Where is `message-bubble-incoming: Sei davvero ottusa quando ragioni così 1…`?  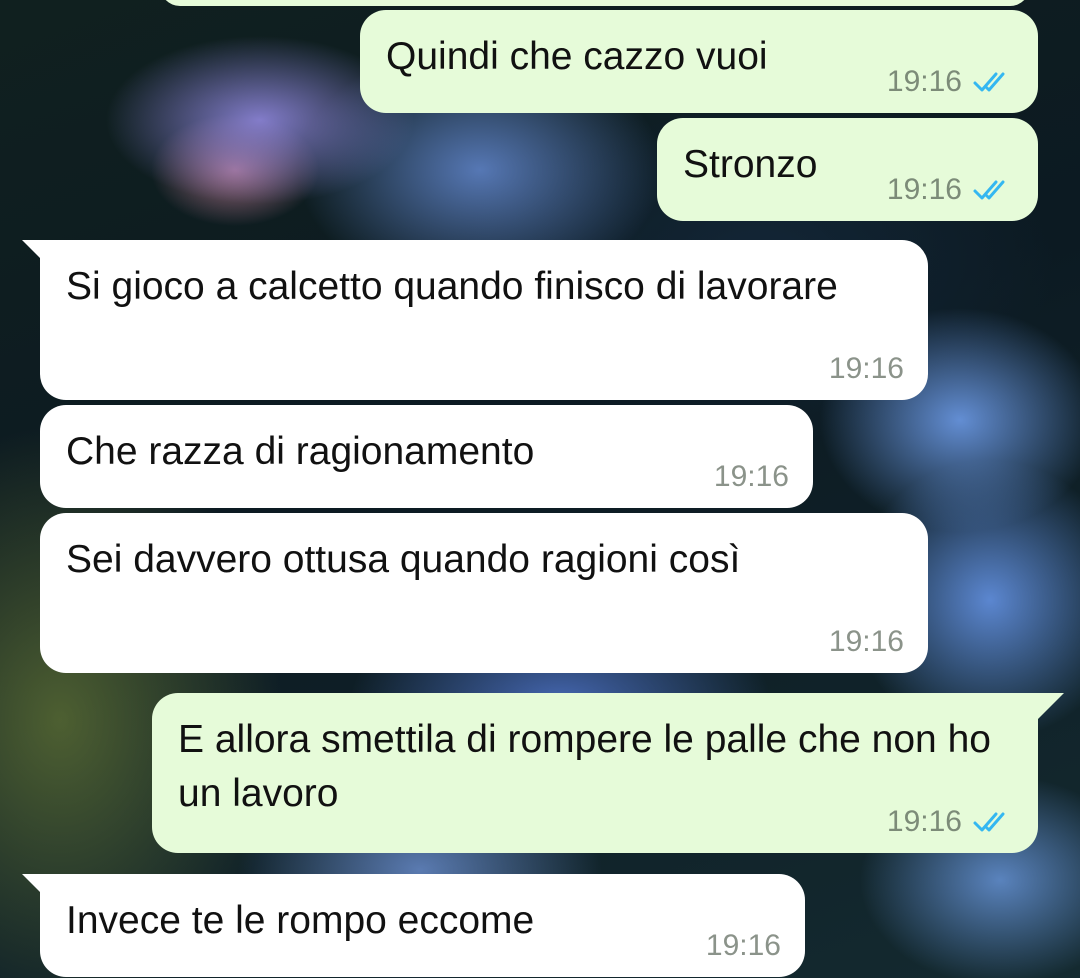 message-bubble-incoming: Sei davvero ottusa quando ragioni così 1… is located at coordinates (484, 593).